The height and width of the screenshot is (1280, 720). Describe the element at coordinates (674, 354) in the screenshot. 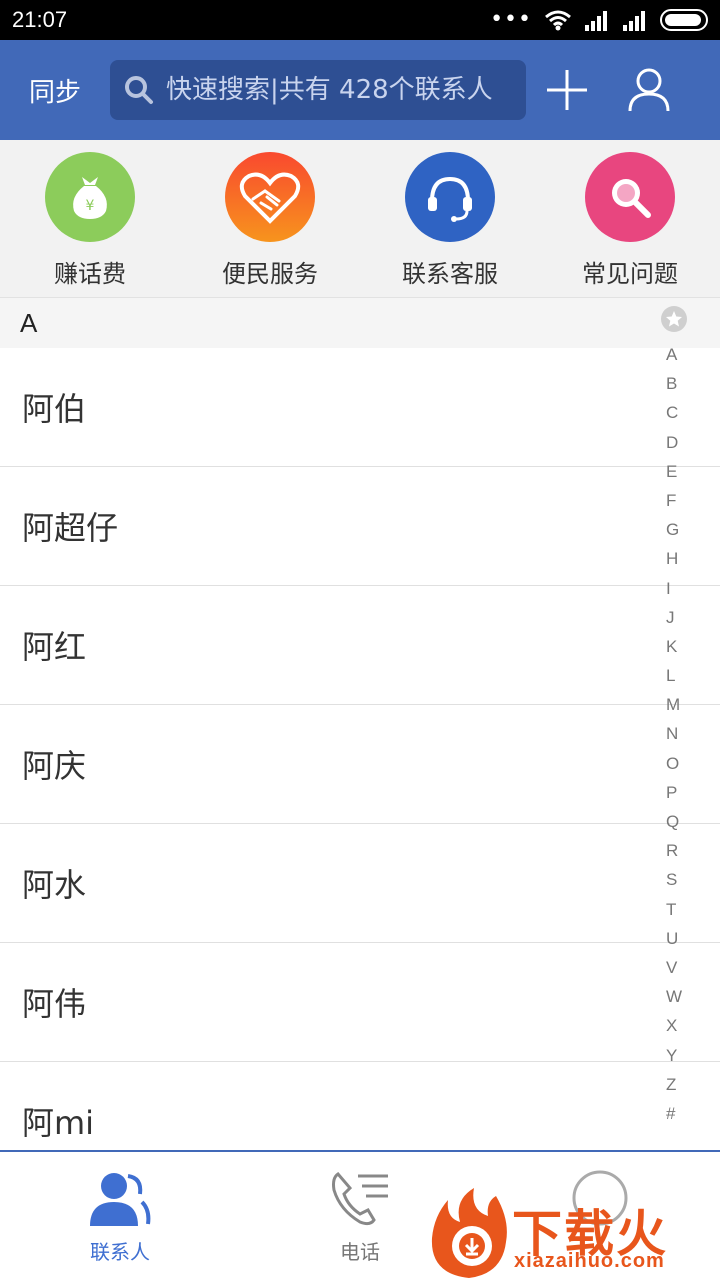

I see `alphabet-letter: A` at that location.